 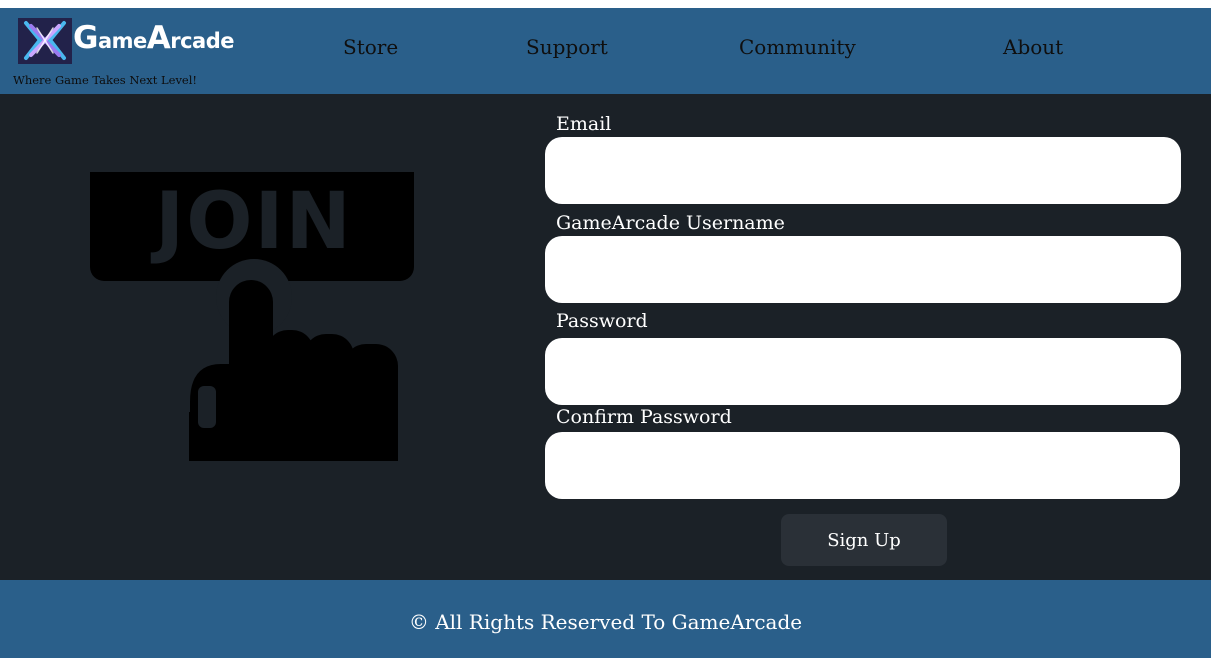 What do you see at coordinates (1033, 47) in the screenshot?
I see `nav-about-link: About` at bounding box center [1033, 47].